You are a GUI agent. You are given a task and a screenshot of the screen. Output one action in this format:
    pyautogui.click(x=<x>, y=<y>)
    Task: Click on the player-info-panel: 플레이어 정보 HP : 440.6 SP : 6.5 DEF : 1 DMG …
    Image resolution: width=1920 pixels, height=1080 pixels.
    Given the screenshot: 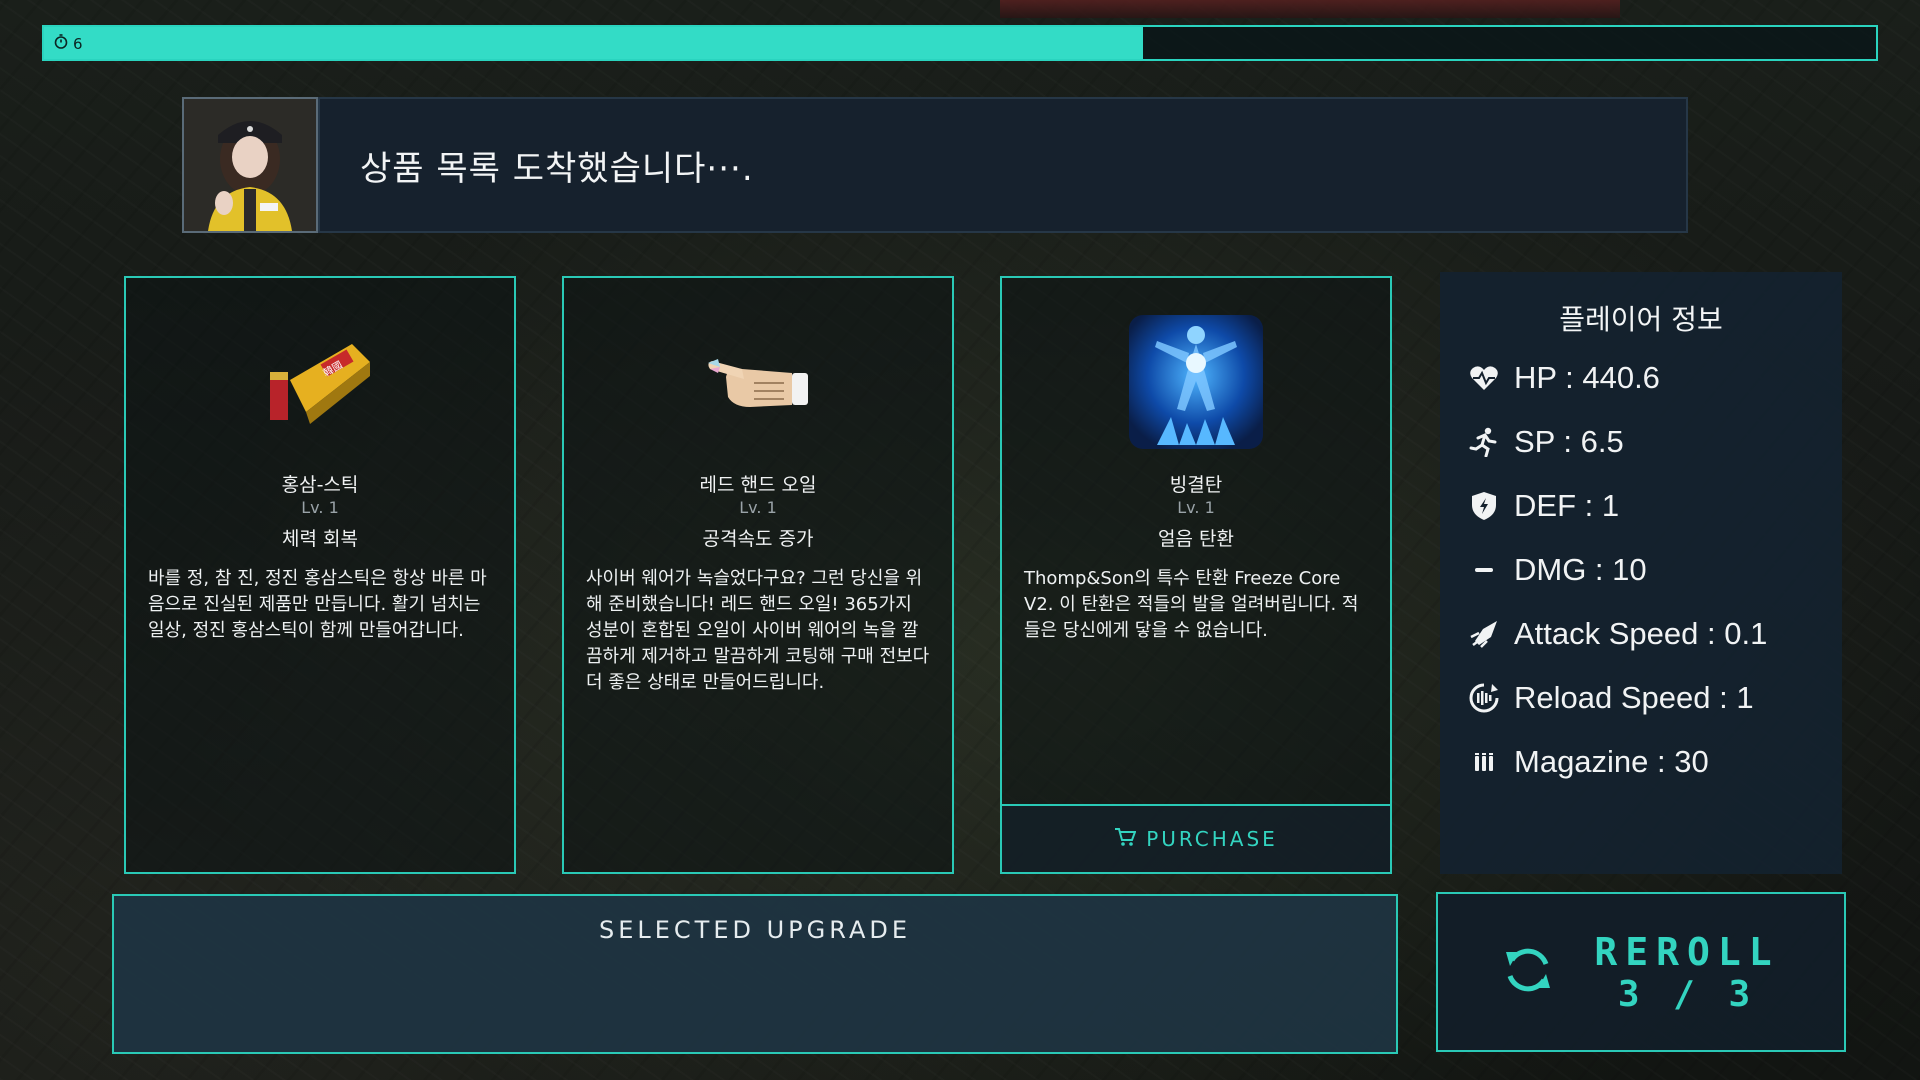 What is the action you would take?
    pyautogui.click(x=1641, y=573)
    